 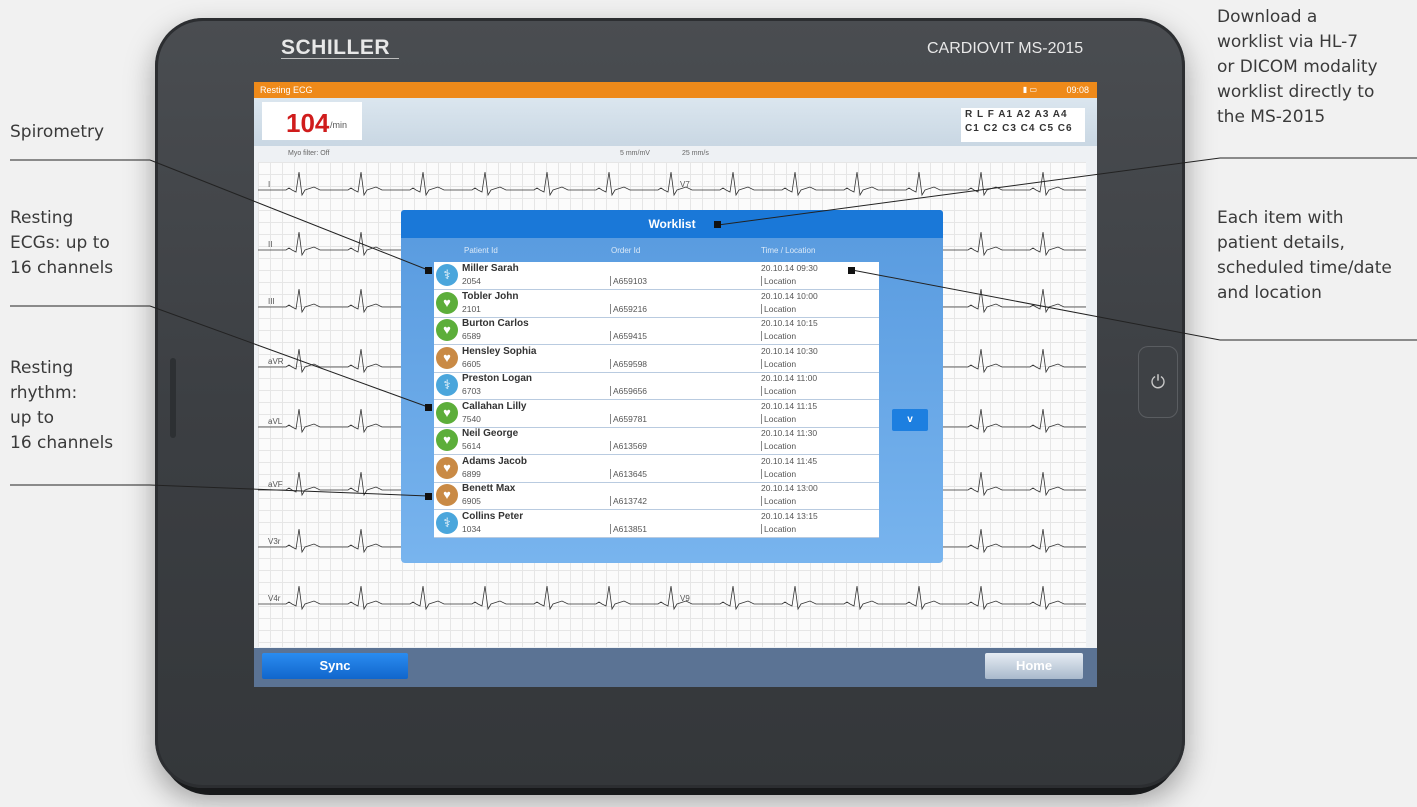 I want to click on annotation-line: or DICOM modality, so click(x=1297, y=67).